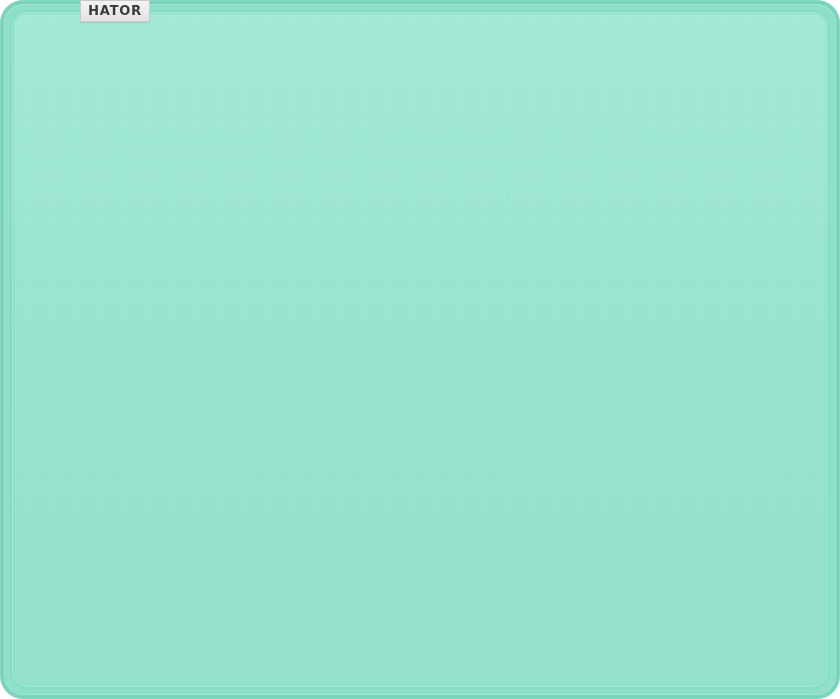 Image resolution: width=840 pixels, height=699 pixels. I want to click on brand-label: HATOR, so click(115, 11).